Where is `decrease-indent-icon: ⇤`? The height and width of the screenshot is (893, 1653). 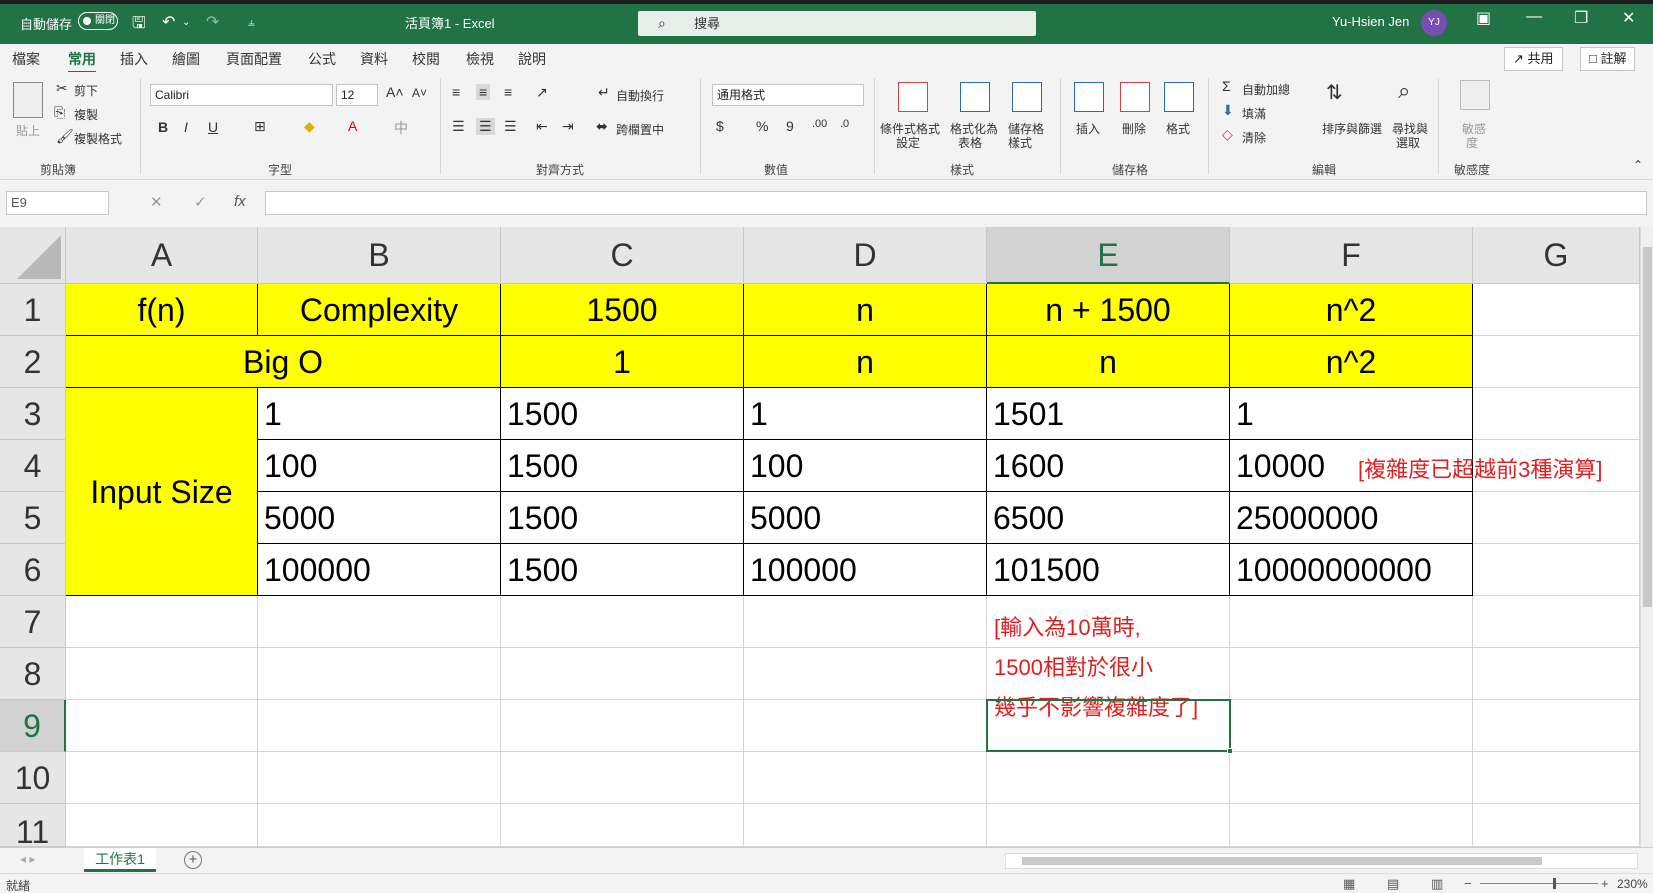
decrease-indent-icon: ⇤ is located at coordinates (542, 126).